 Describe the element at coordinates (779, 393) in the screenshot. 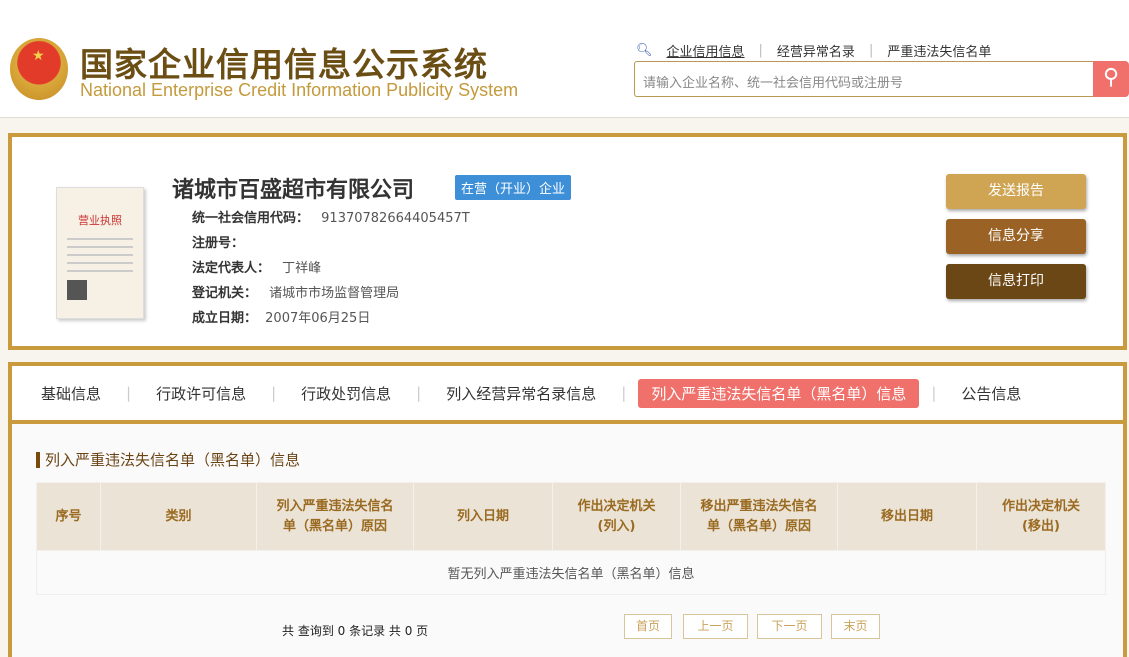

I see `tab-blacklist: 列入严重违法失信名单（黑名单）信息` at that location.